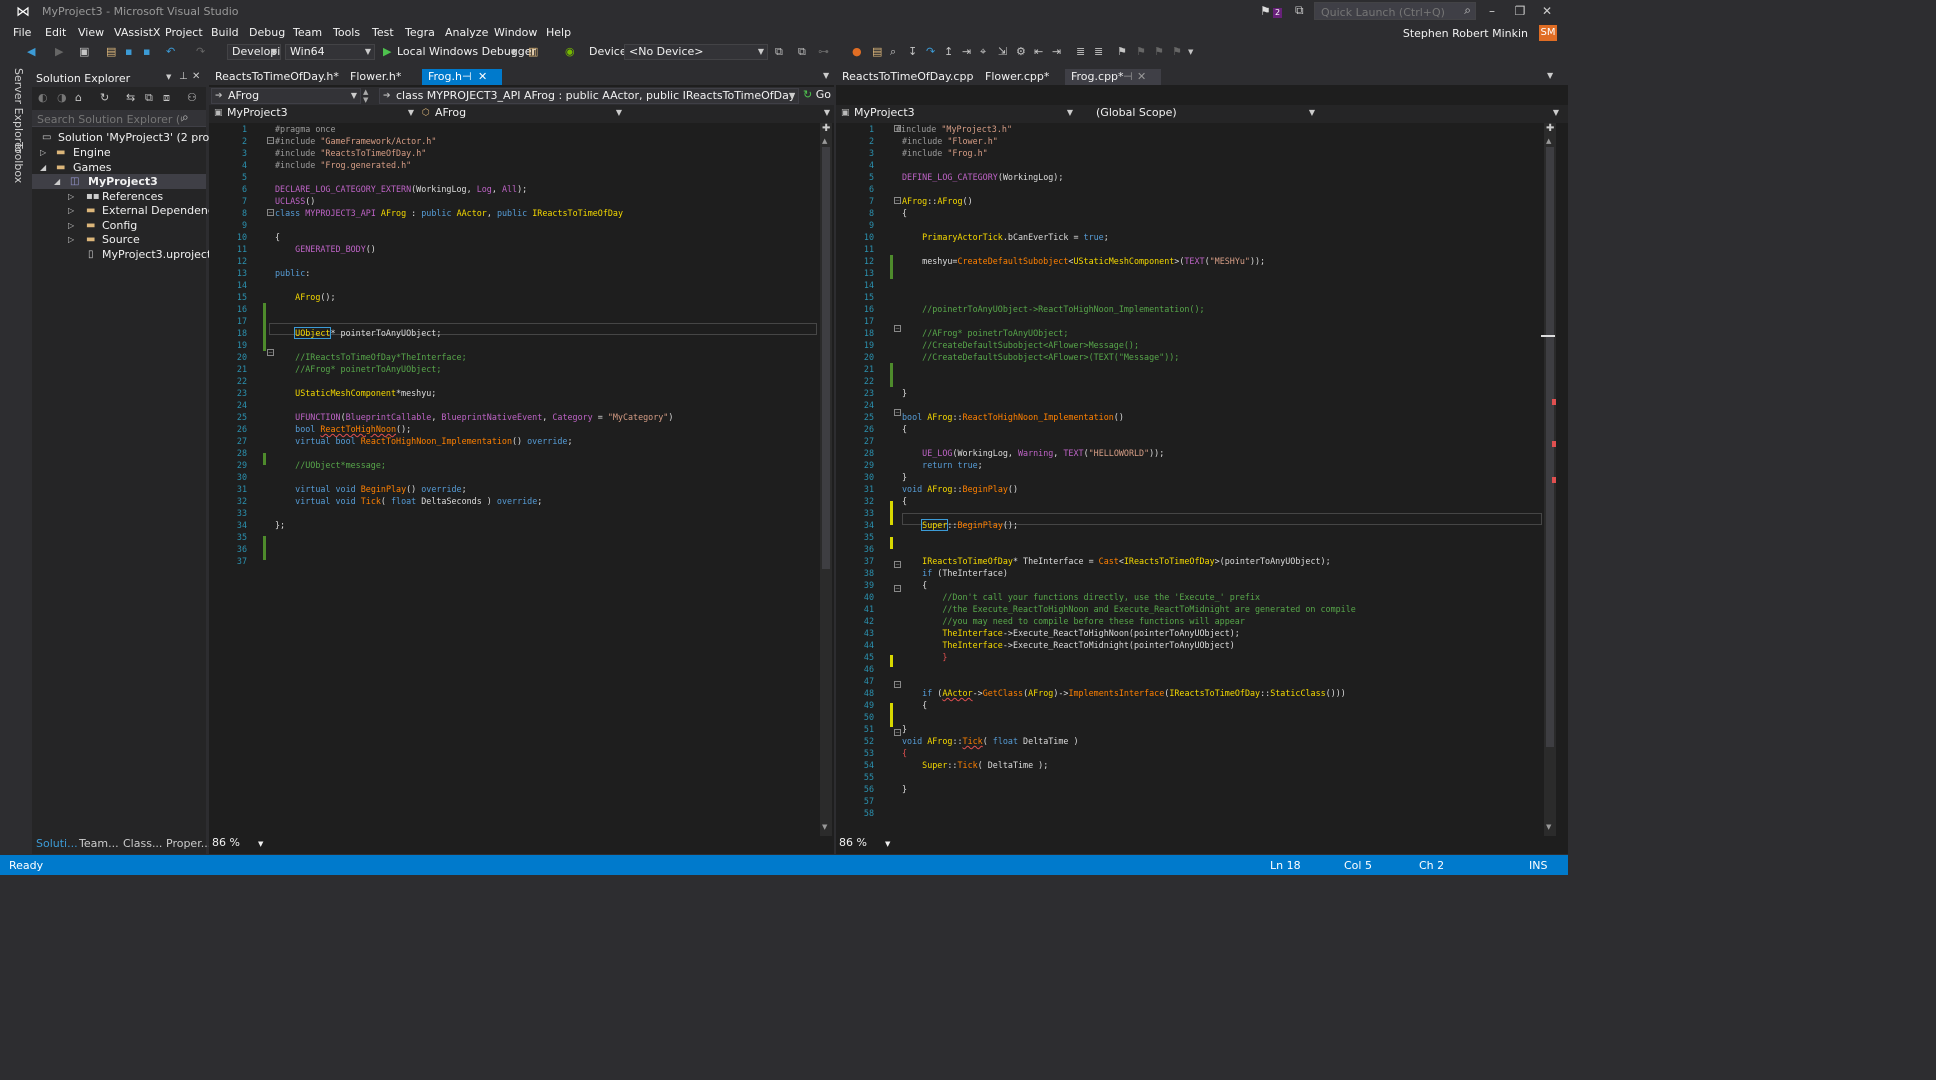 The image size is (1936, 1080). What do you see at coordinates (1038, 52) in the screenshot?
I see `comment-out-icon: ⇤` at bounding box center [1038, 52].